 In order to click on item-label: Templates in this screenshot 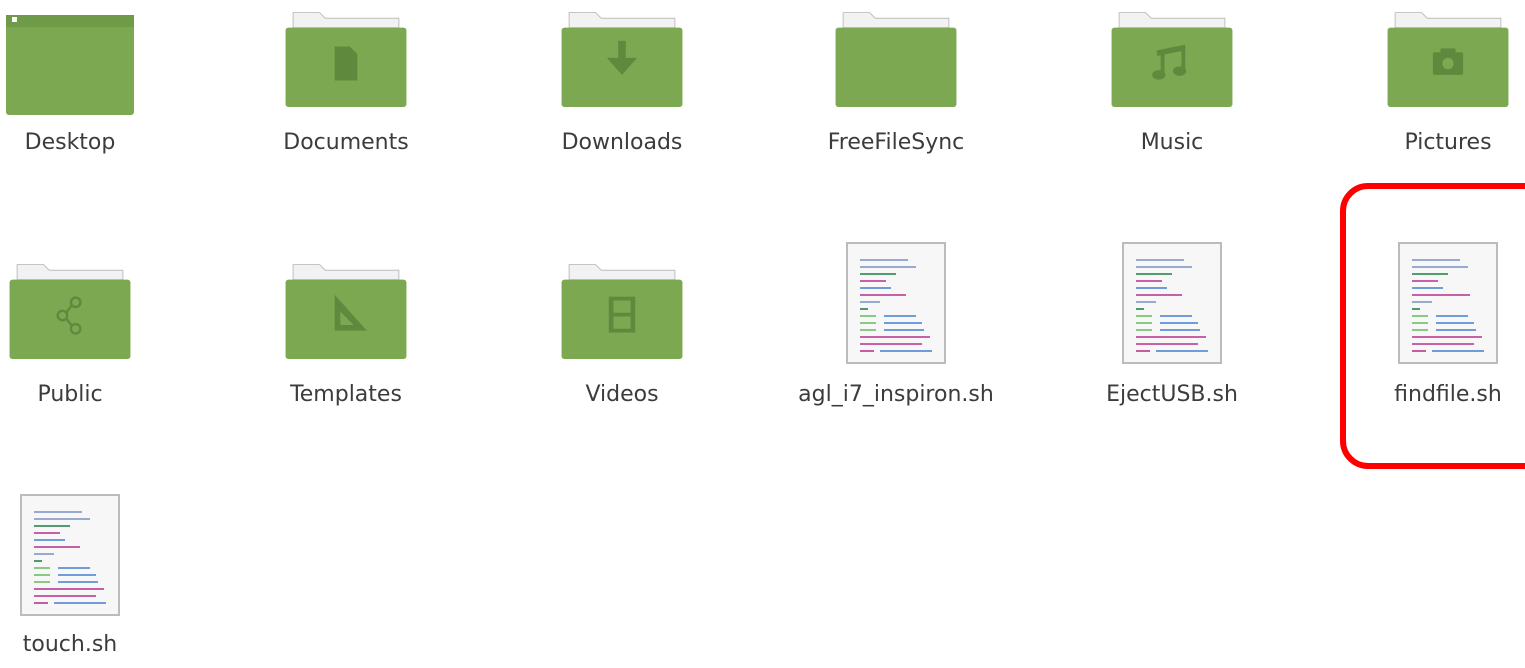, I will do `click(346, 394)`.